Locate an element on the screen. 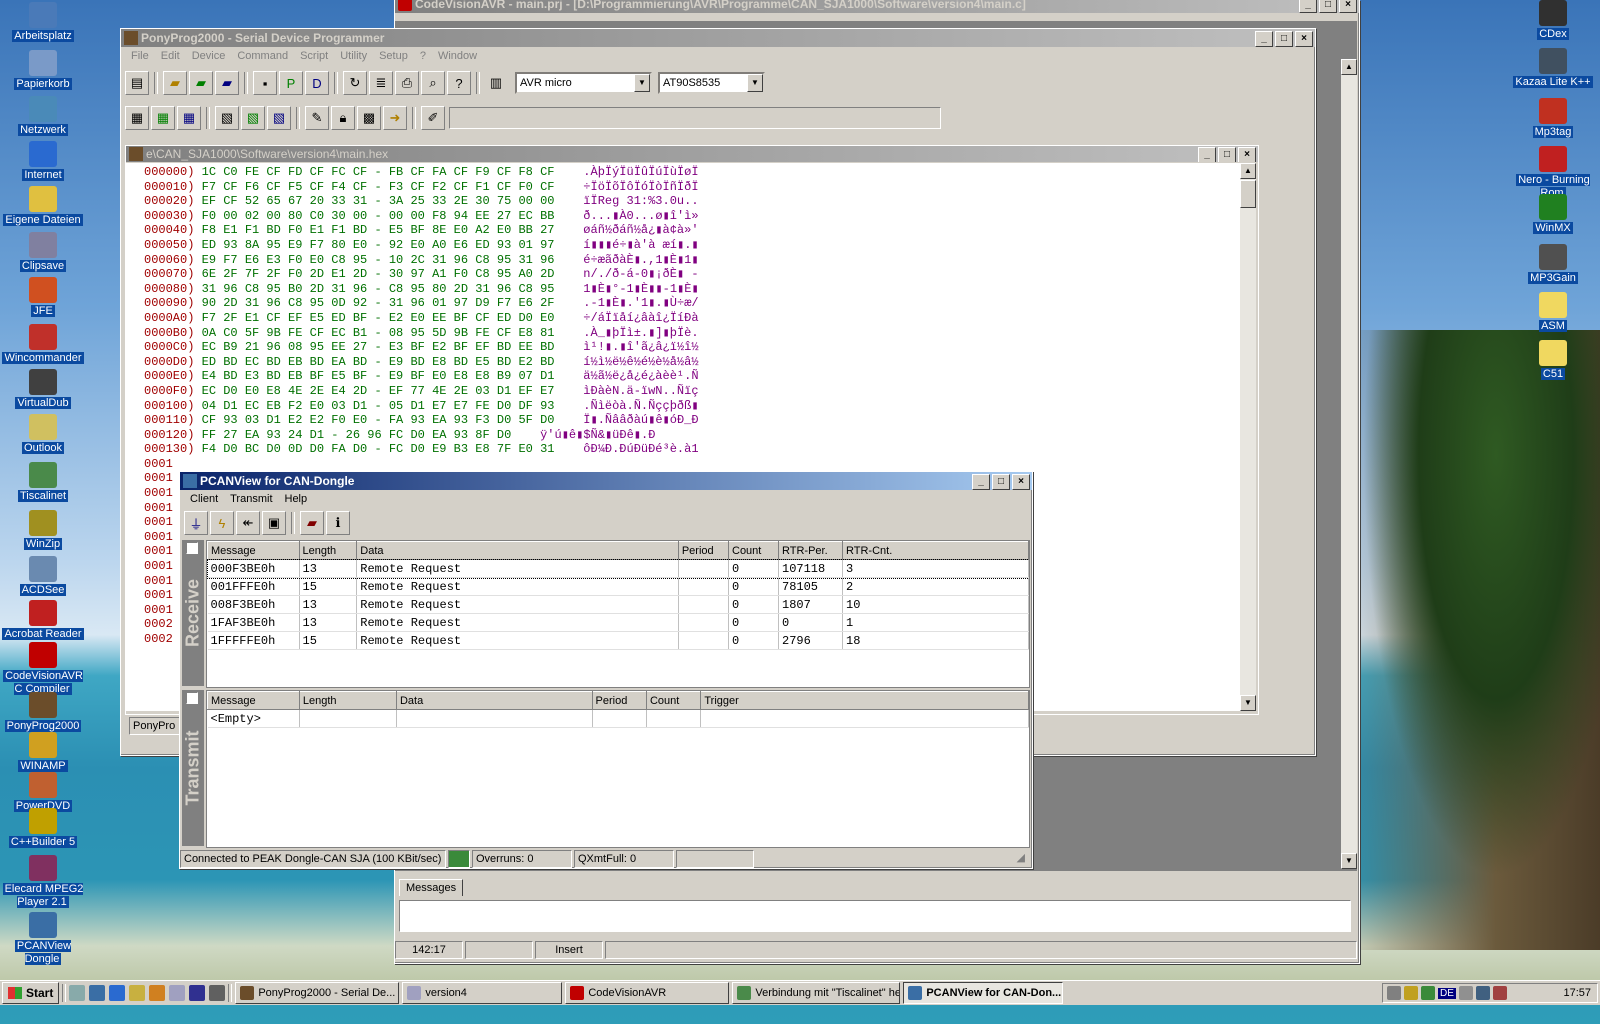 This screenshot has height=1024, width=1600. reset-icon: ↞ is located at coordinates (248, 523).